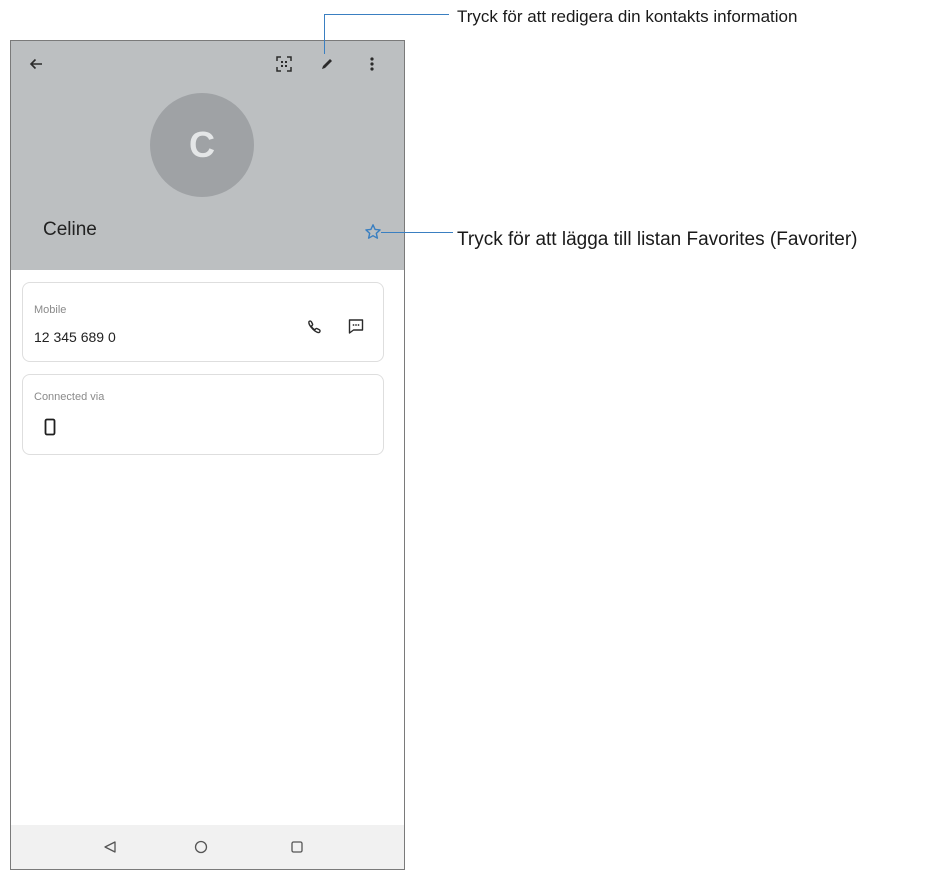 The width and height of the screenshot is (929, 872). I want to click on message-icon, so click(356, 326).